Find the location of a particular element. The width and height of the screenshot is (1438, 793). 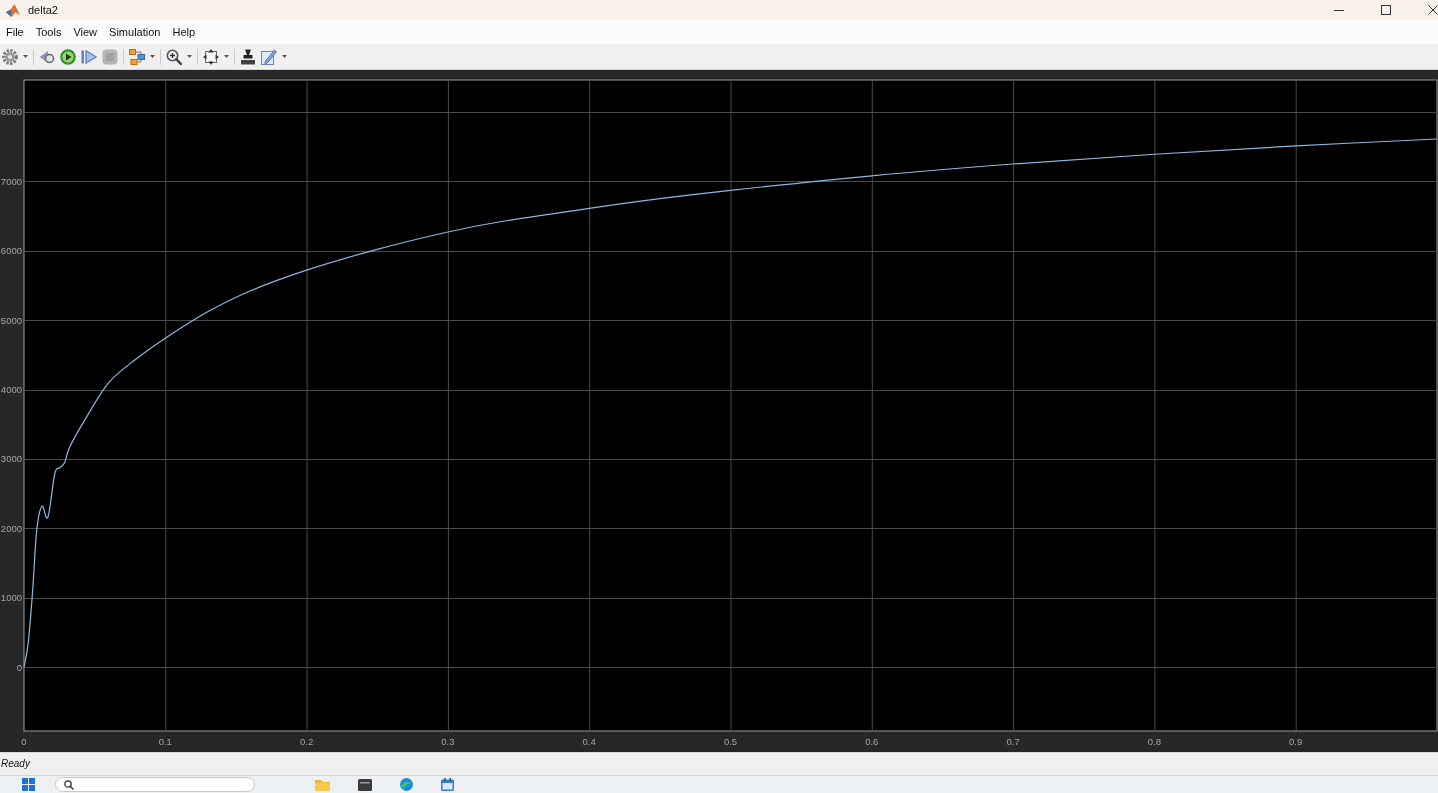

pencil-icon is located at coordinates (269, 56).